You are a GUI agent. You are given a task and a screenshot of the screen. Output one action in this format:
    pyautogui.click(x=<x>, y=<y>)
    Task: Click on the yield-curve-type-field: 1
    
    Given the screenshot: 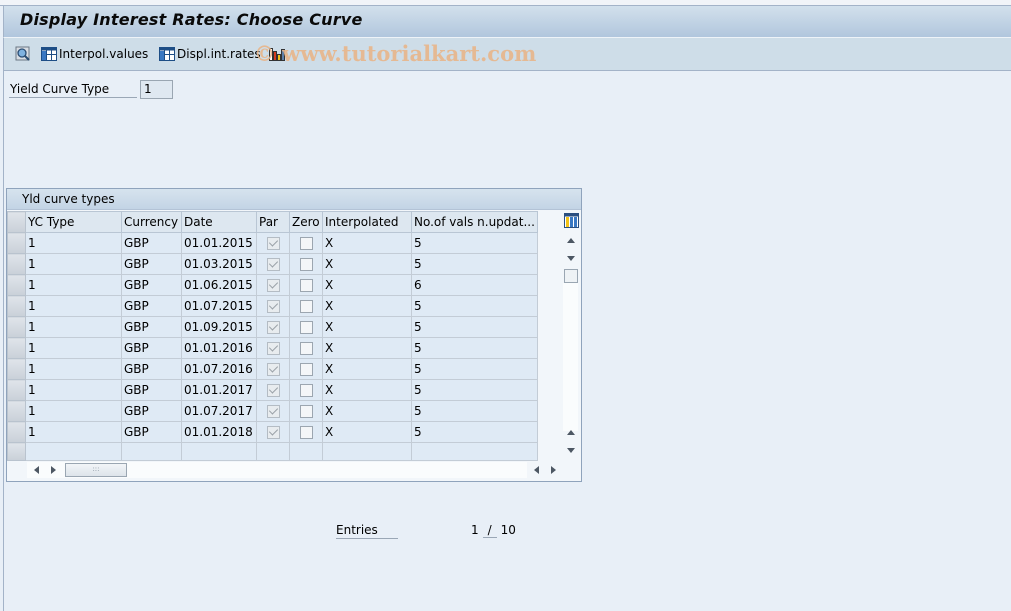 What is the action you would take?
    pyautogui.click(x=156, y=89)
    